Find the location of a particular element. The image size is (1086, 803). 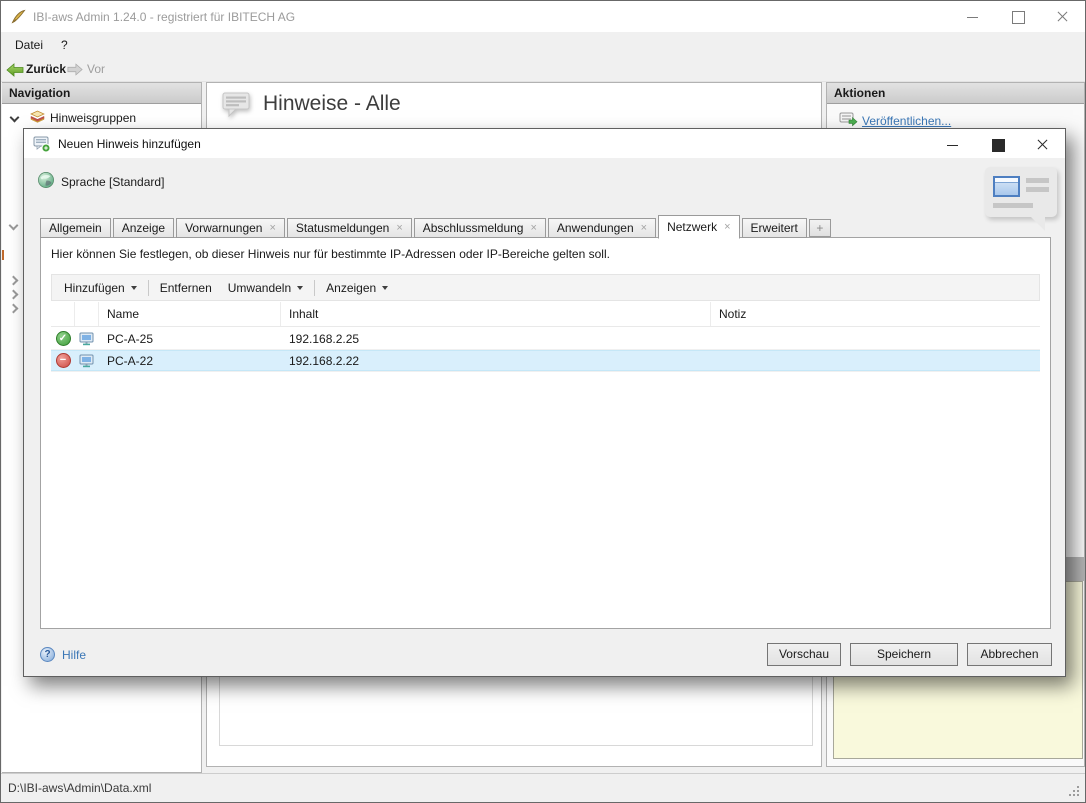

tab-netzwerk: Netzwerk × is located at coordinates (699, 227).